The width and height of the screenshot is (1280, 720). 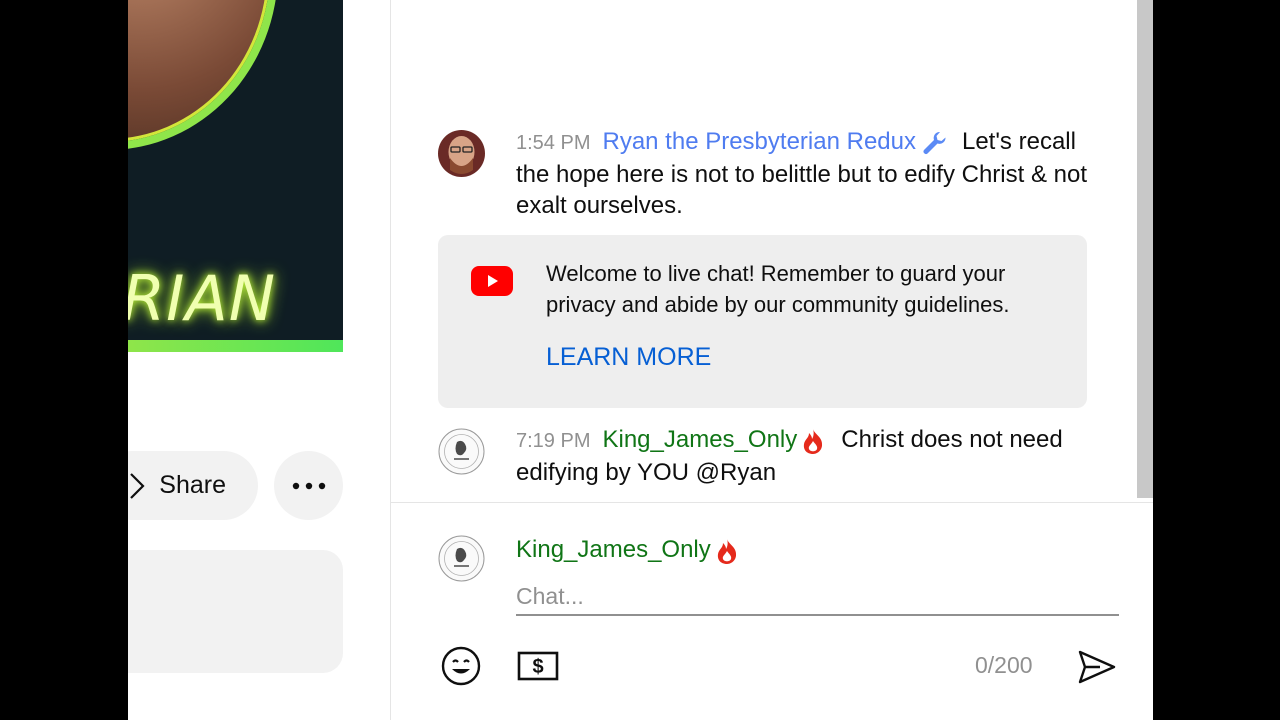 I want to click on share-label: Share, so click(x=192, y=485).